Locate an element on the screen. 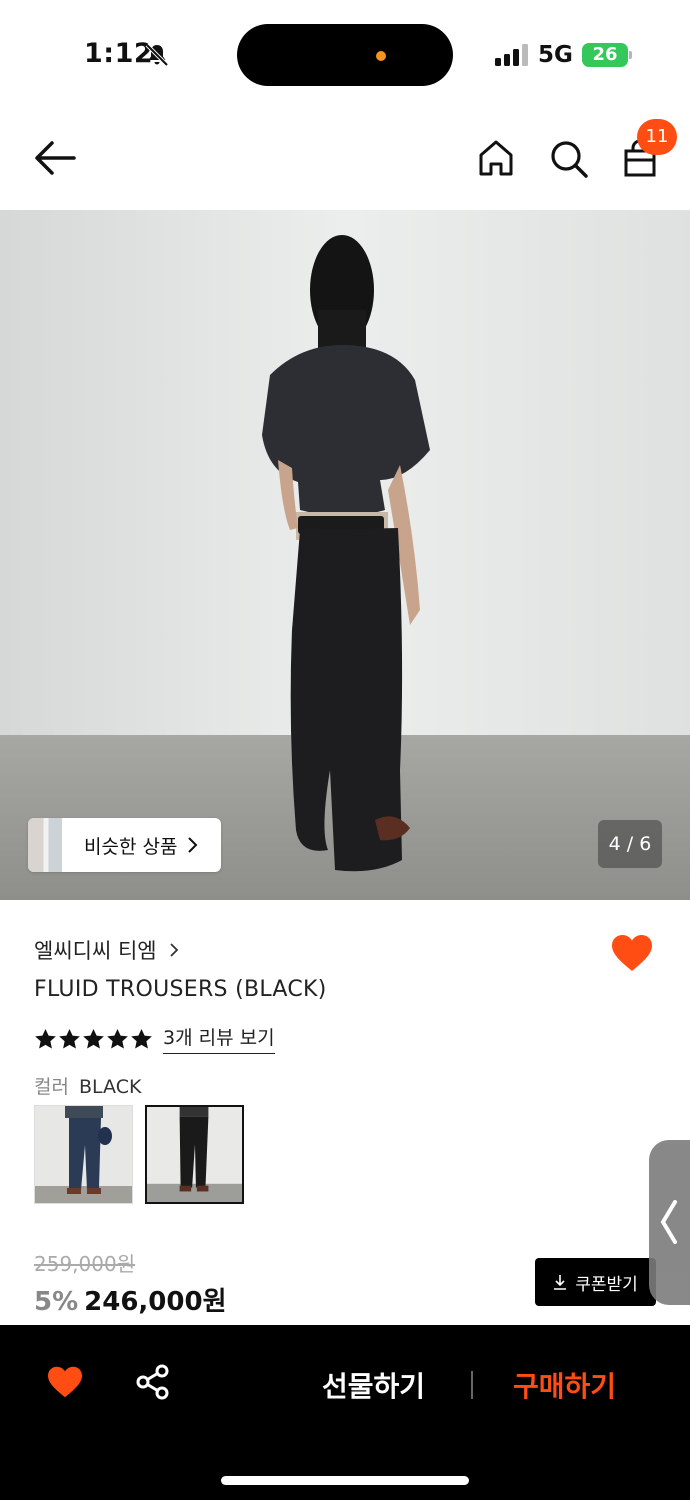 The width and height of the screenshot is (690, 1500). battery-icon: 26 is located at coordinates (605, 55).